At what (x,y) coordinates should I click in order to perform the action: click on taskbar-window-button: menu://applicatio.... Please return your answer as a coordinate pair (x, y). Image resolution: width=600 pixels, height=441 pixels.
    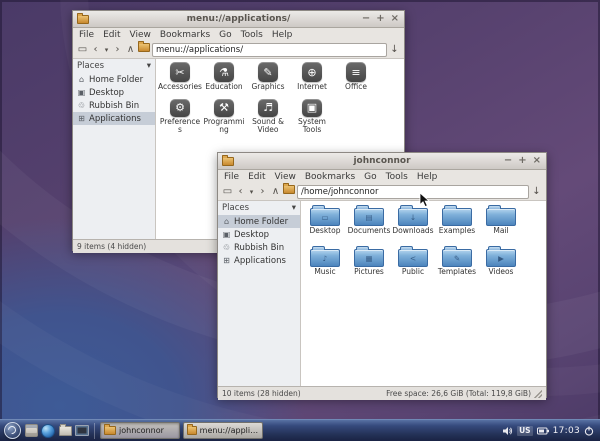
    Looking at the image, I should click on (223, 430).